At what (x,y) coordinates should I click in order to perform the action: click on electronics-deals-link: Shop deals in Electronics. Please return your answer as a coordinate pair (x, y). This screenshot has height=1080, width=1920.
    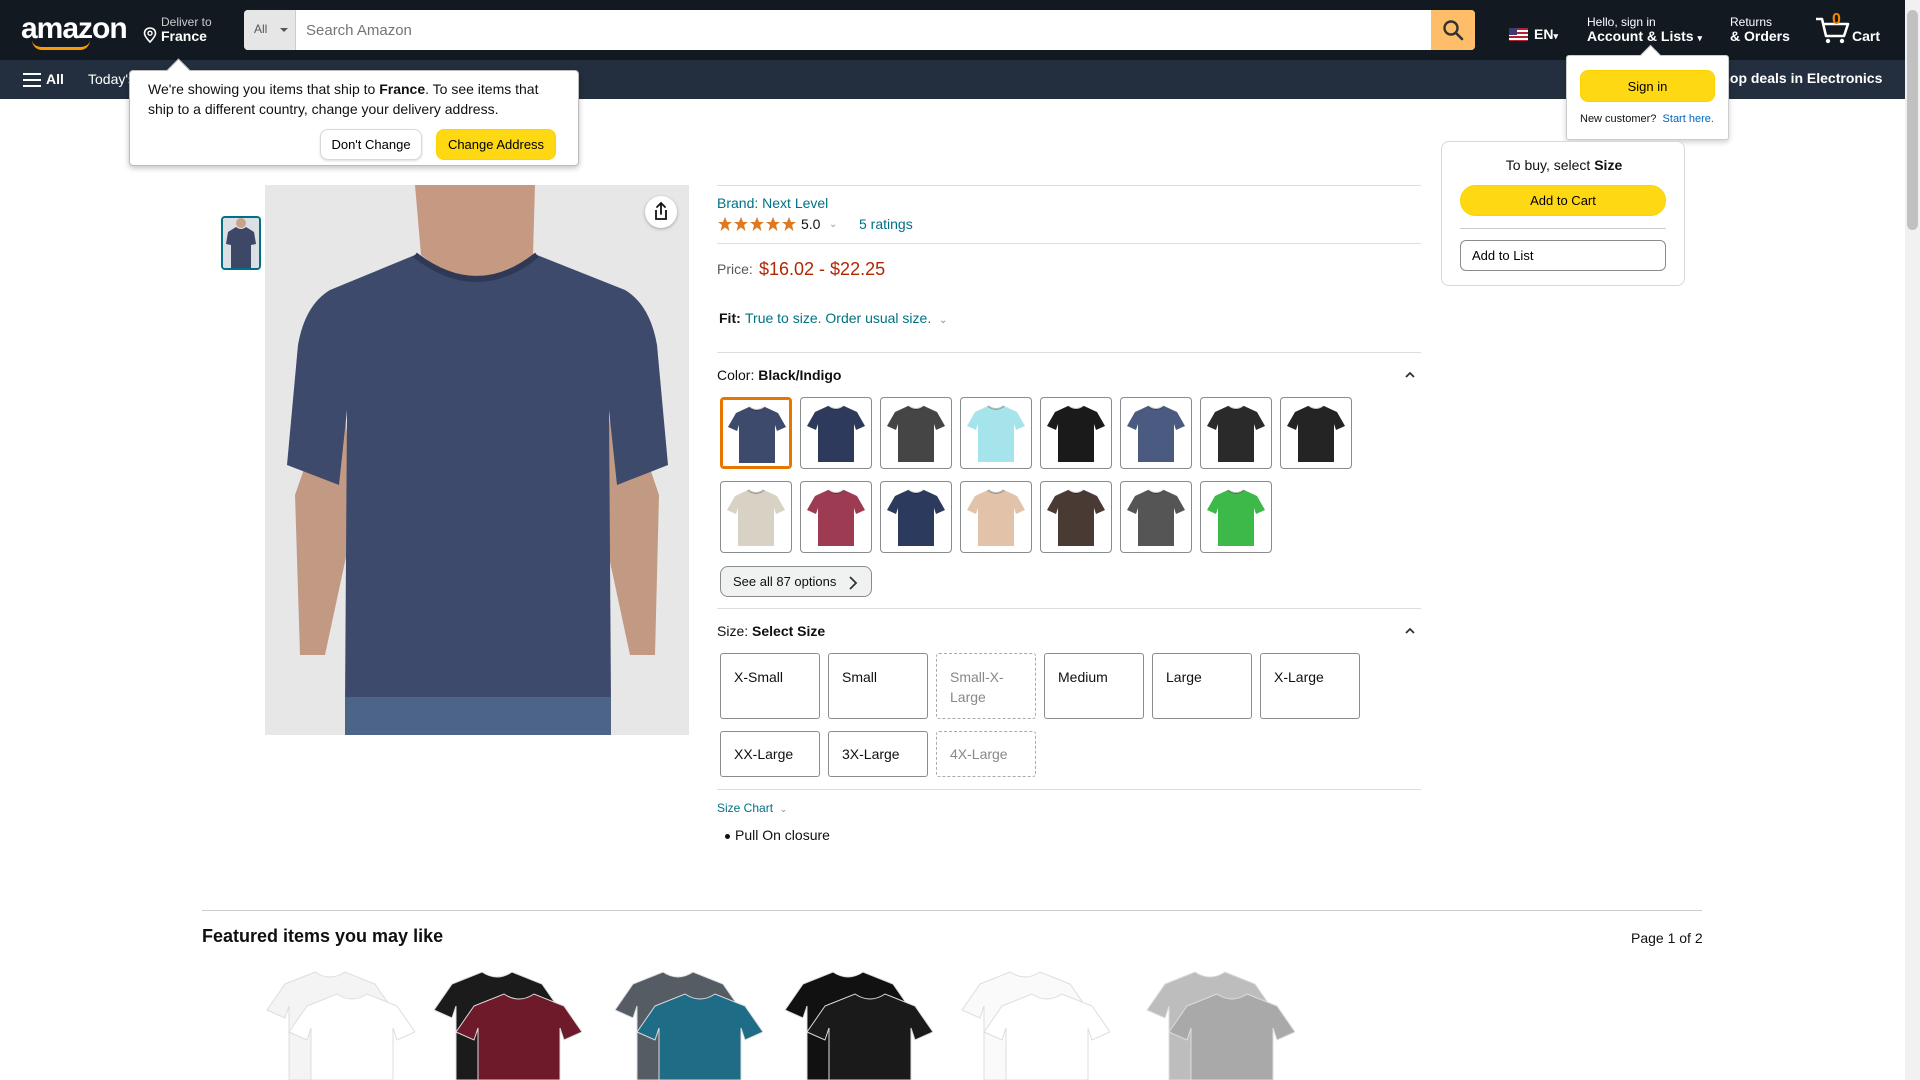
    Looking at the image, I should click on (1797, 78).